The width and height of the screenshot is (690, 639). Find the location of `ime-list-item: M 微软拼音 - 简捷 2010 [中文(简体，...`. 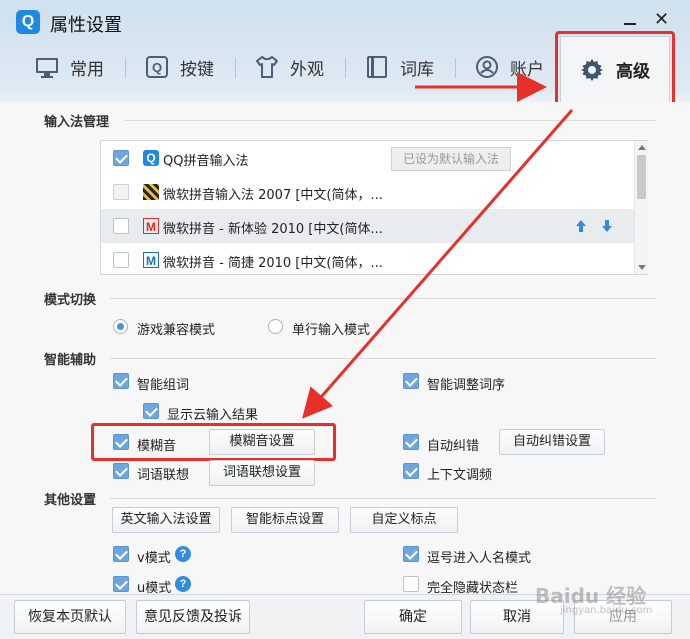

ime-list-item: M 微软拼音 - 简捷 2010 [中文(简体，... is located at coordinates (367, 260).